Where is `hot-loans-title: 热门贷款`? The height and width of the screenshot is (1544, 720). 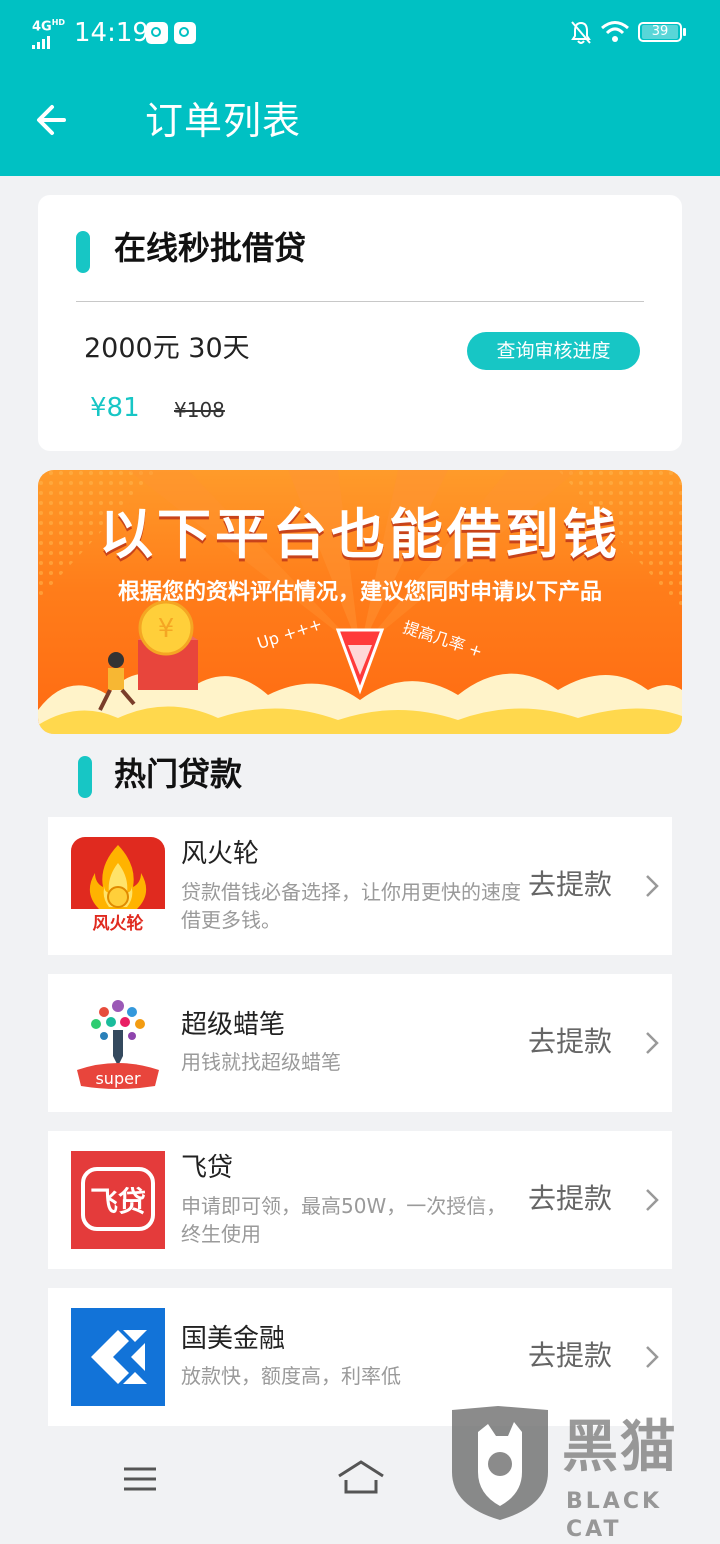
hot-loans-title: 热门贷款 is located at coordinates (178, 774).